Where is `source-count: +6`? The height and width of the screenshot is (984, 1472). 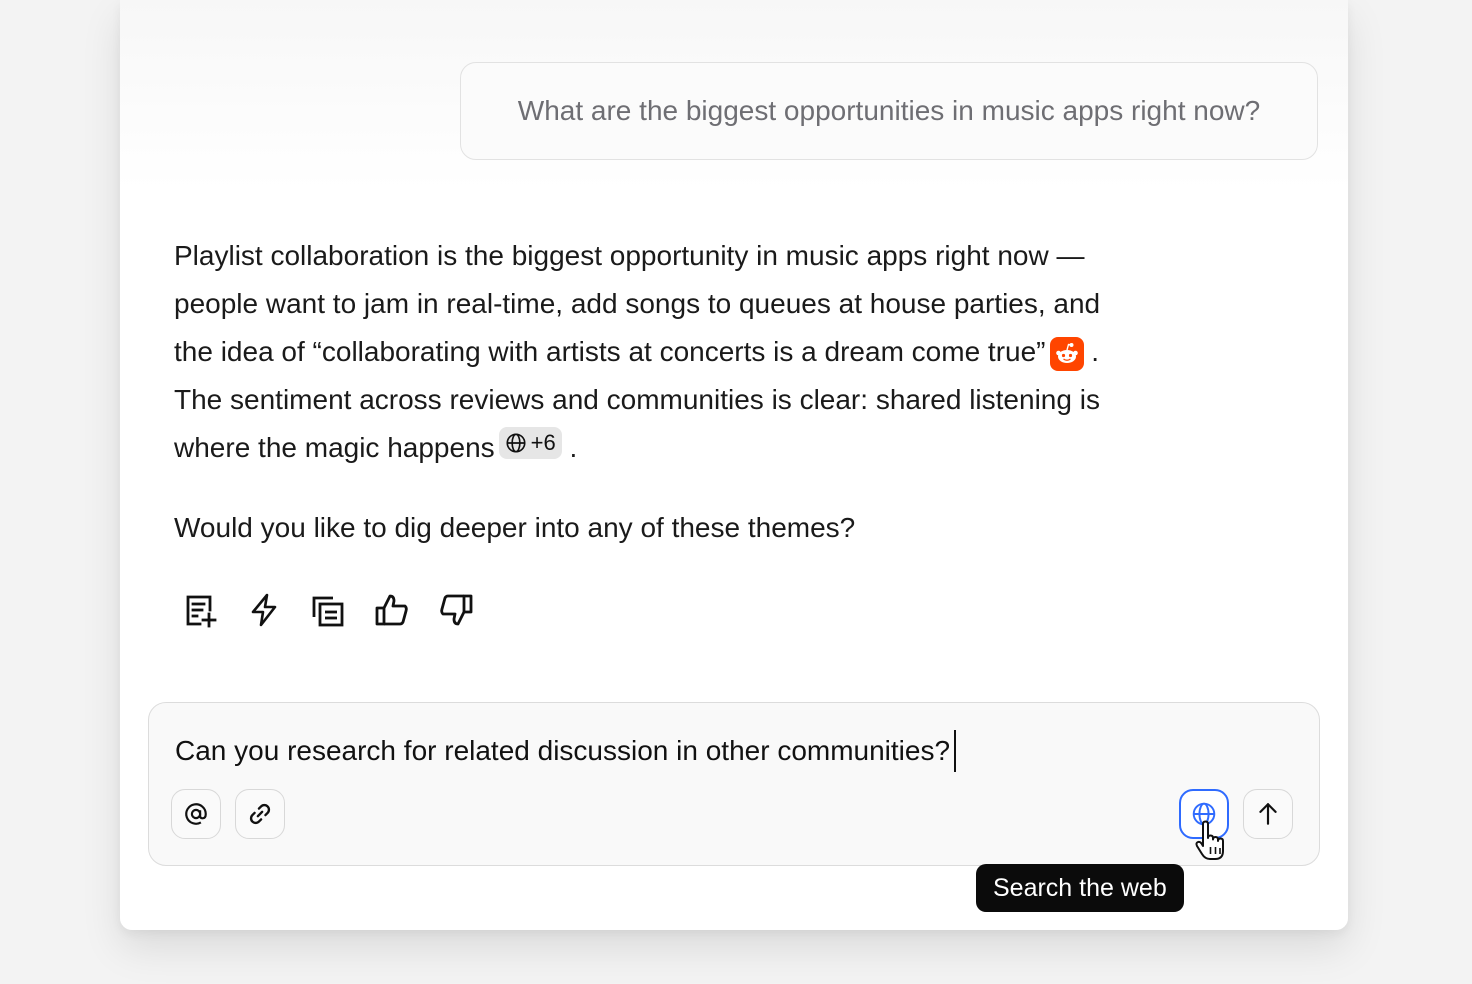
source-count: +6 is located at coordinates (543, 442).